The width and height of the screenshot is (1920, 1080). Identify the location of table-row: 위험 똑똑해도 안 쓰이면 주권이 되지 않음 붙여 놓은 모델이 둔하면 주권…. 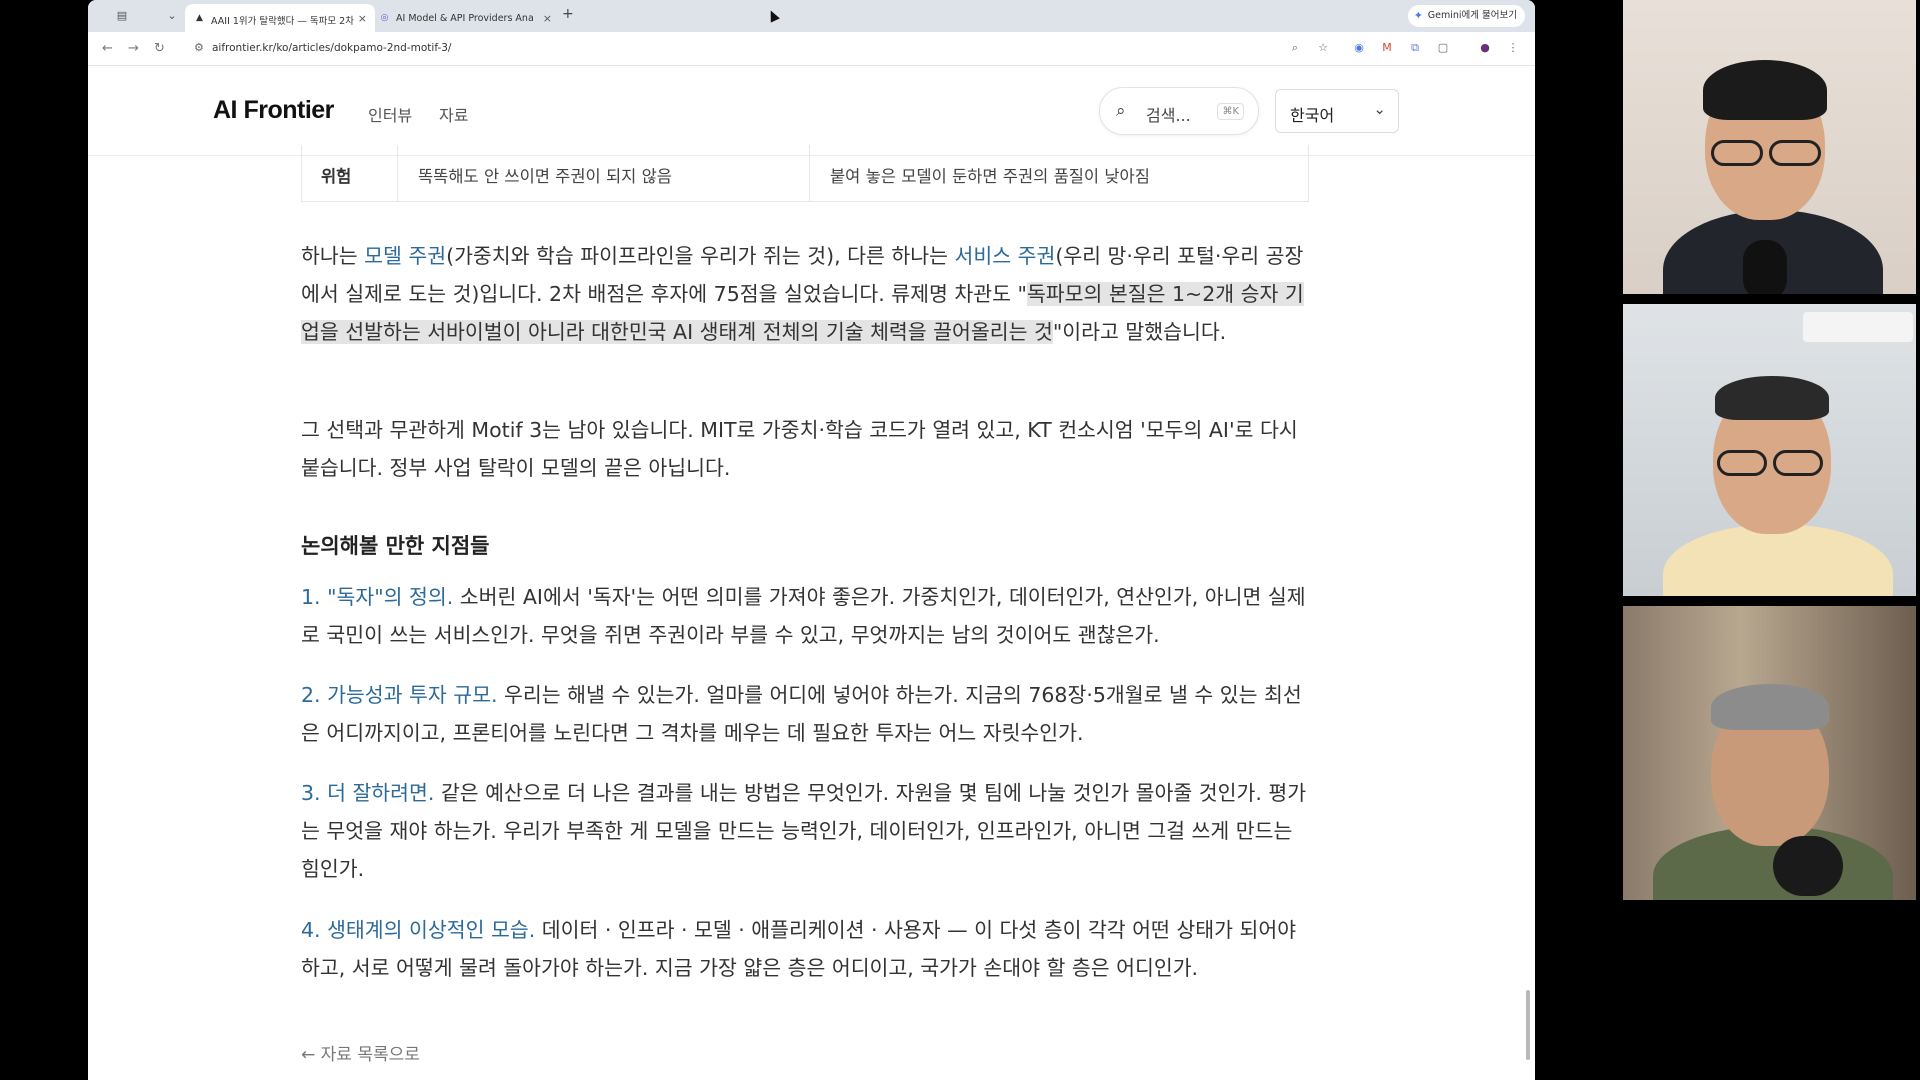
(805, 173).